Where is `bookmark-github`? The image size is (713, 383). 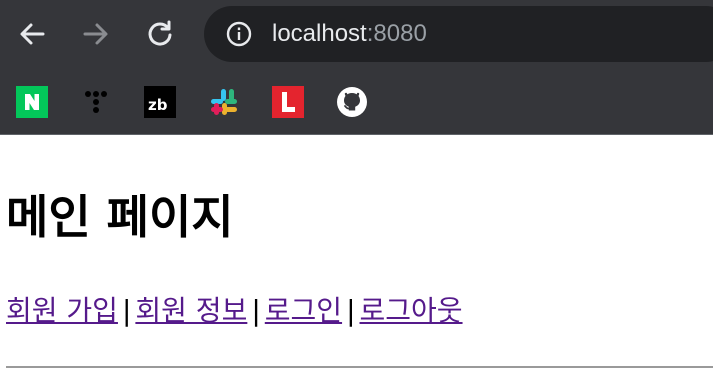
bookmark-github is located at coordinates (352, 102).